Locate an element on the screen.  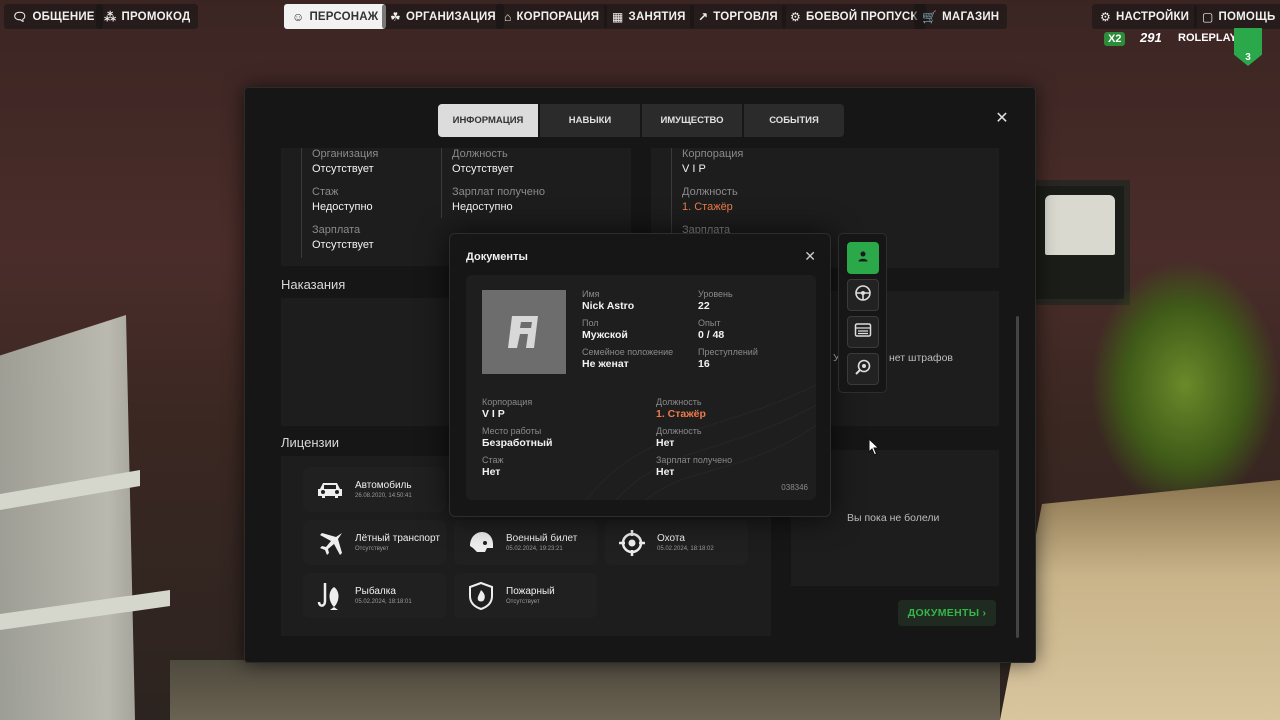
corp-field: Корпорация V I P is located at coordinates (713, 161).